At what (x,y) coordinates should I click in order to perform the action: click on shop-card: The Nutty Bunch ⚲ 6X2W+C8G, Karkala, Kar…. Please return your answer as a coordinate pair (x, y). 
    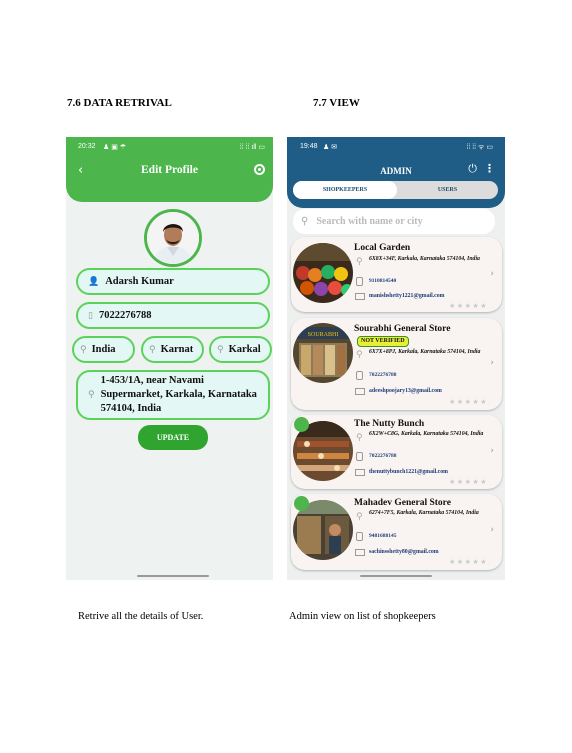
    Looking at the image, I should click on (396, 452).